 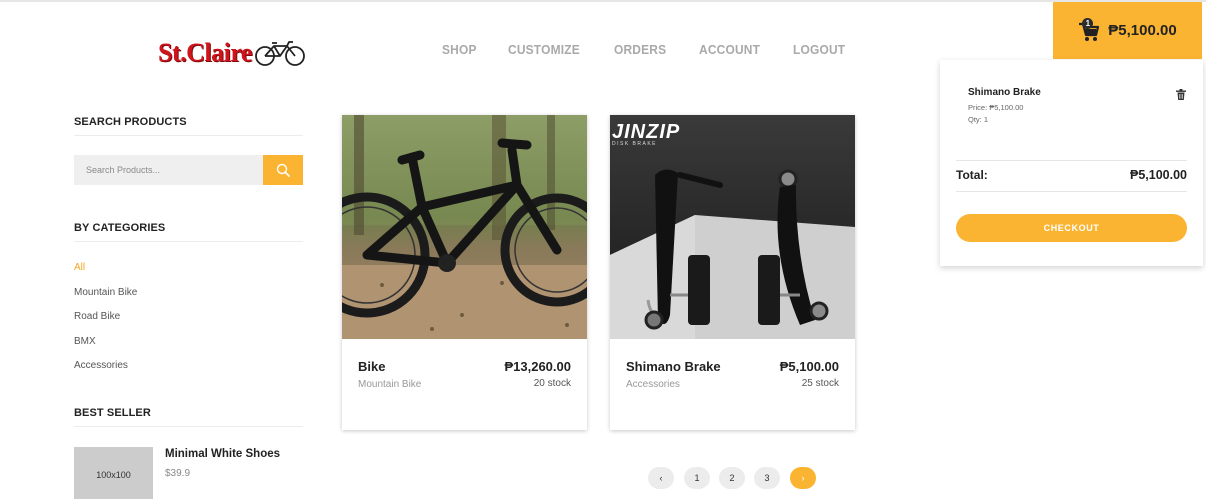 What do you see at coordinates (1158, 175) in the screenshot?
I see `cart-total-value: ₱5,100.00` at bounding box center [1158, 175].